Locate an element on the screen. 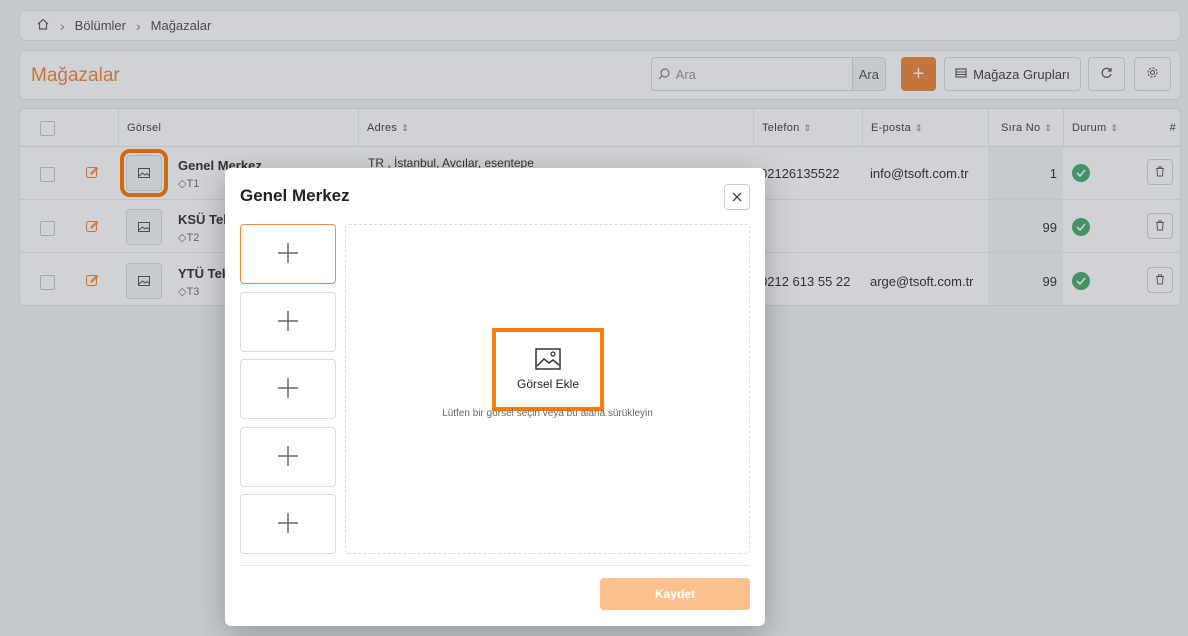  close-icon is located at coordinates (737, 197).